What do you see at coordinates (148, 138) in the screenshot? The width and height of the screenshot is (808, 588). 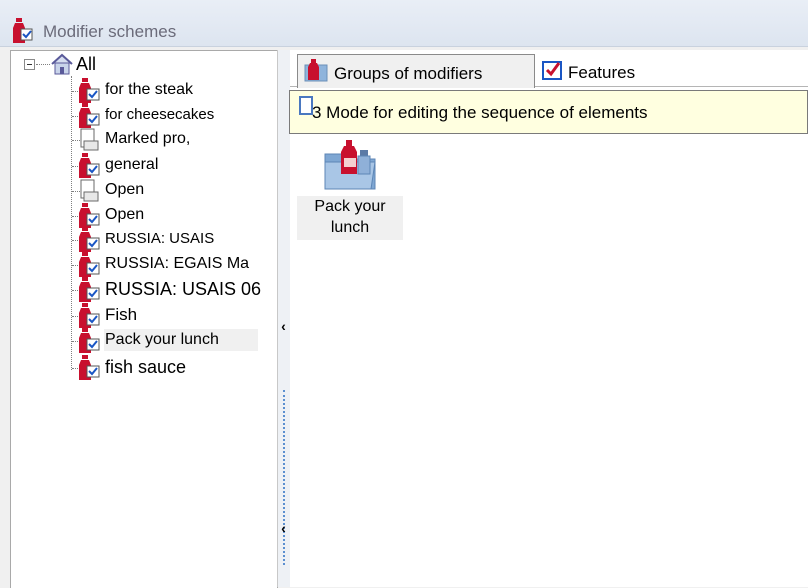 I see `tree-item-label: Marked pro,` at bounding box center [148, 138].